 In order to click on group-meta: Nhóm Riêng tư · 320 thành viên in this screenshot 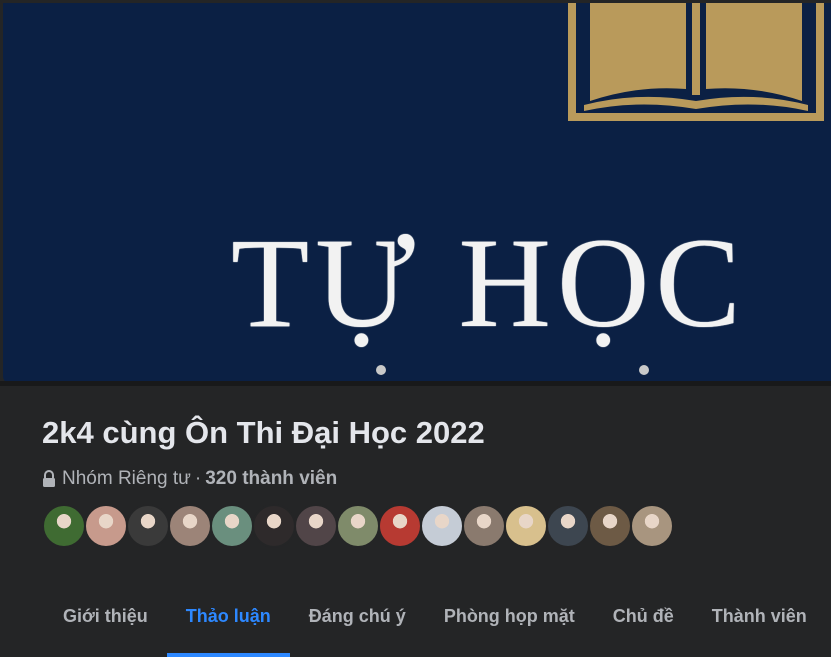, I will do `click(189, 479)`.